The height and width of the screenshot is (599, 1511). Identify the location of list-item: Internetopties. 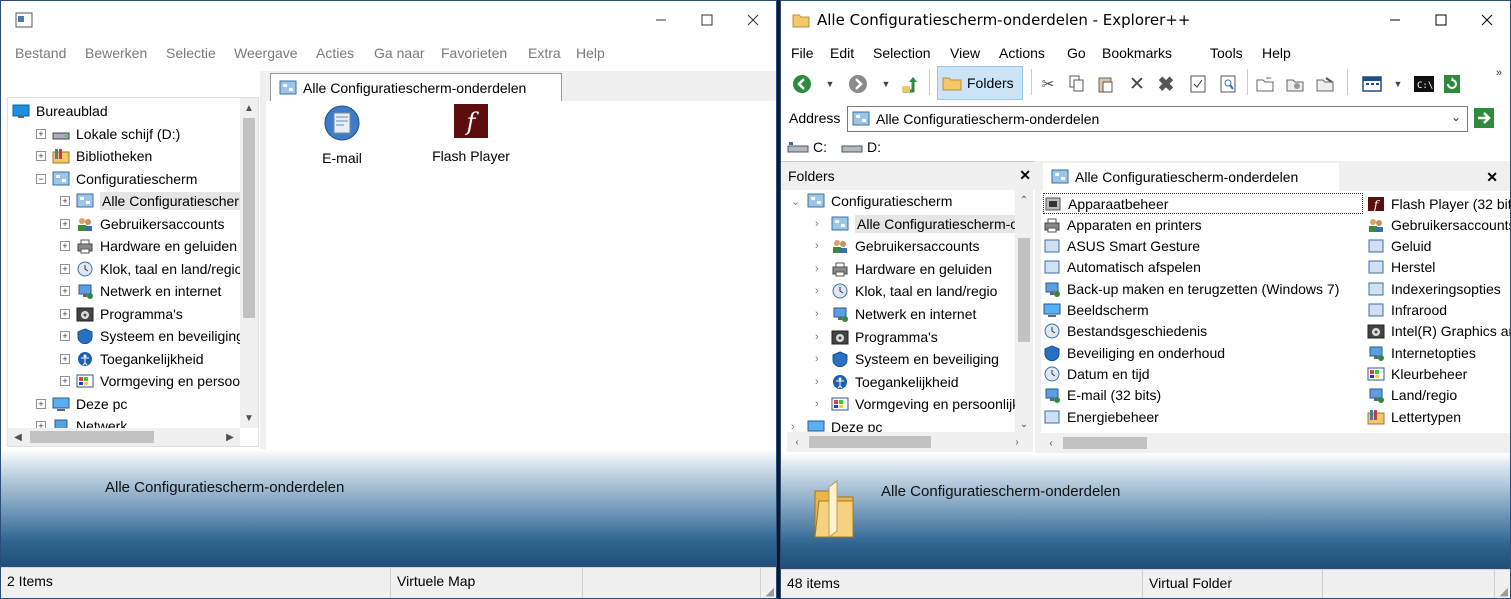
(1421, 352).